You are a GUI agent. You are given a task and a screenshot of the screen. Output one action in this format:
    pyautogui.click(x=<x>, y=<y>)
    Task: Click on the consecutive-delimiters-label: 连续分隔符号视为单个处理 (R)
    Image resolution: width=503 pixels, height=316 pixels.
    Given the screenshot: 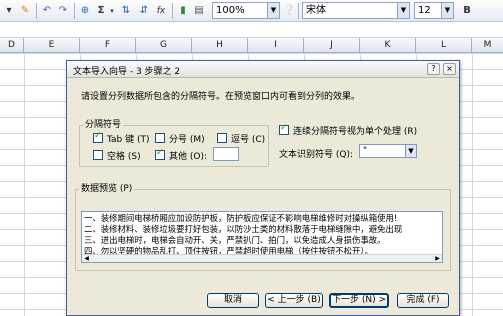 What is the action you would take?
    pyautogui.click(x=355, y=132)
    